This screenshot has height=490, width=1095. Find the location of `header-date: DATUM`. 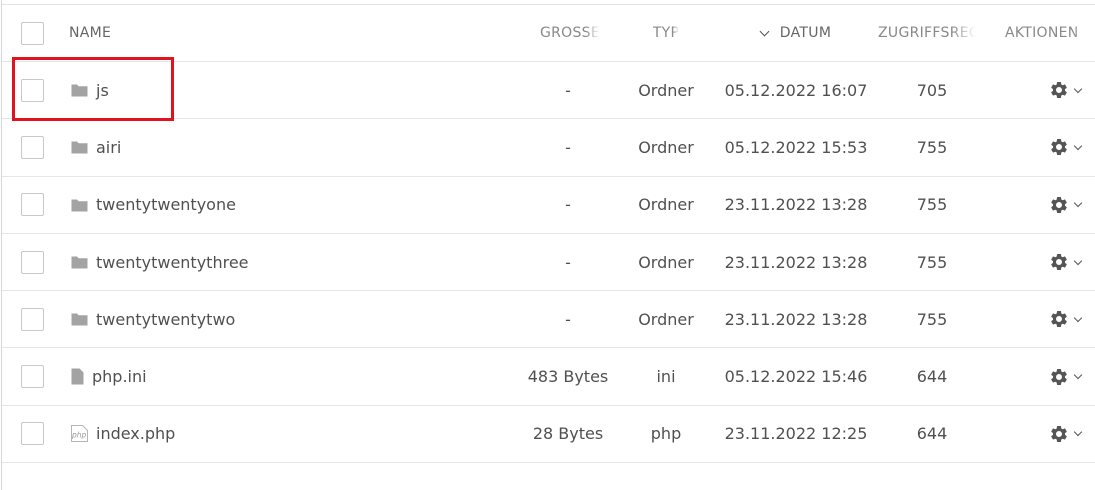

header-date: DATUM is located at coordinates (796, 33).